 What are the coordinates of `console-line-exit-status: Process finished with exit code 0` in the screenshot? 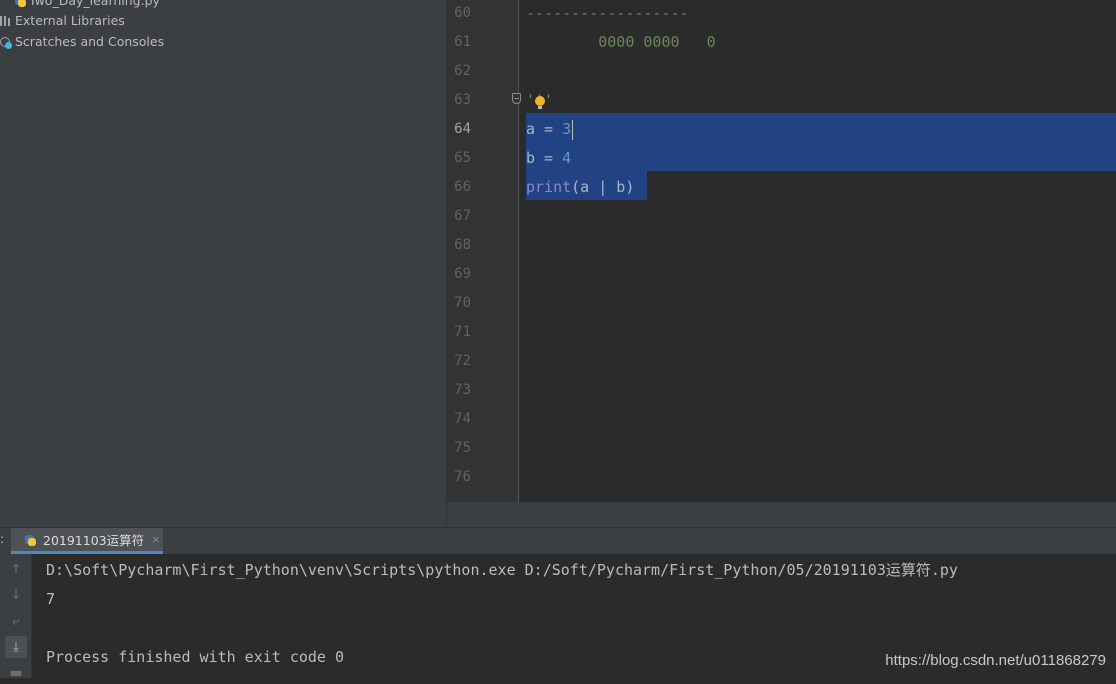 It's located at (195, 657).